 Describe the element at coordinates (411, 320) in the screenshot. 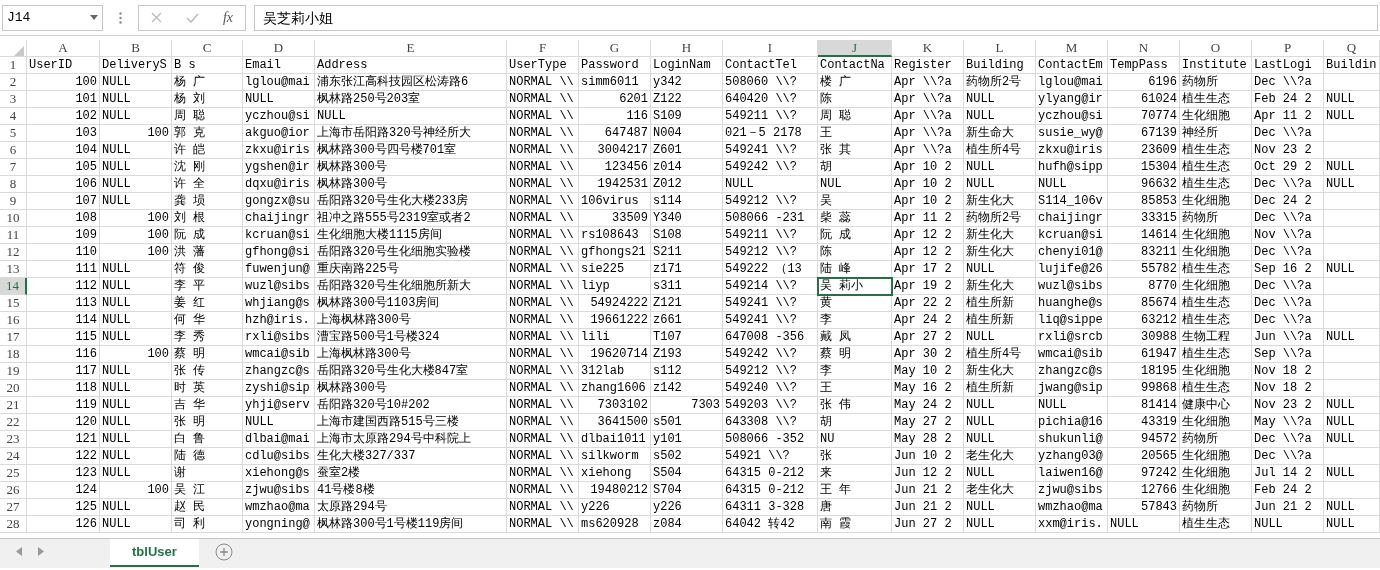

I see `table-cell: 上海枫林路300号` at that location.